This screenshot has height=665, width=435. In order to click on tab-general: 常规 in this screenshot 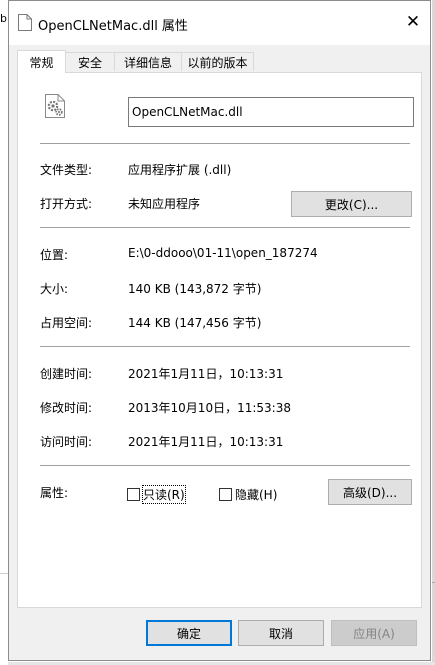, I will do `click(41, 61)`.